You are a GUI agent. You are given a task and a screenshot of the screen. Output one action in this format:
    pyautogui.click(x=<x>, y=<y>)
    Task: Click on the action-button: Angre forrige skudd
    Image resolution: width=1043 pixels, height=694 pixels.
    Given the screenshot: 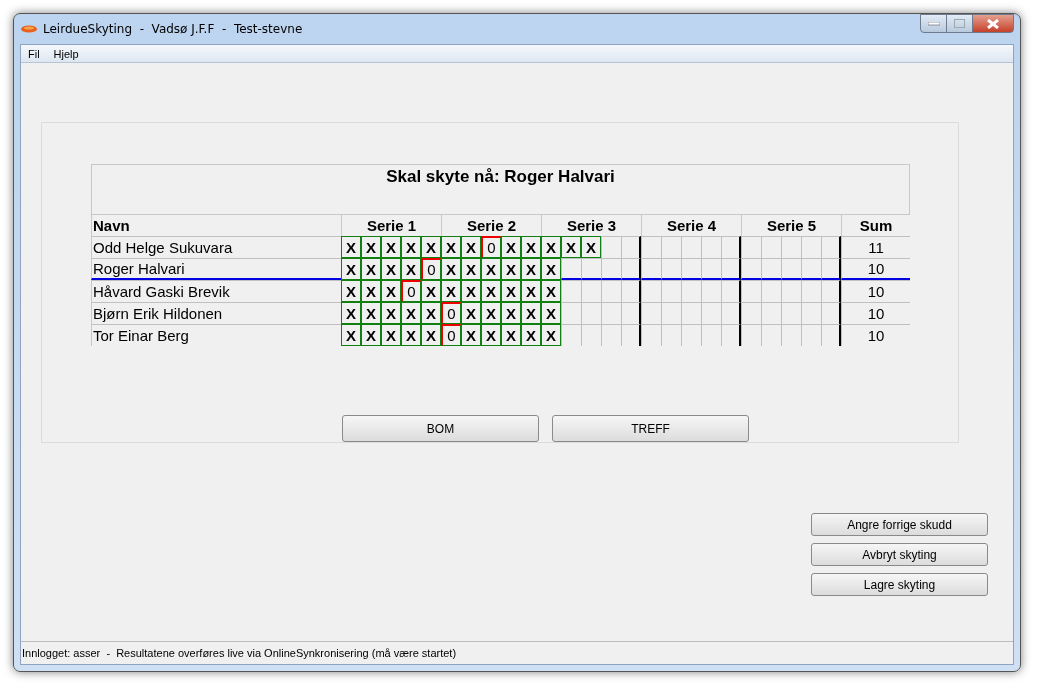 What is the action you would take?
    pyautogui.click(x=899, y=524)
    